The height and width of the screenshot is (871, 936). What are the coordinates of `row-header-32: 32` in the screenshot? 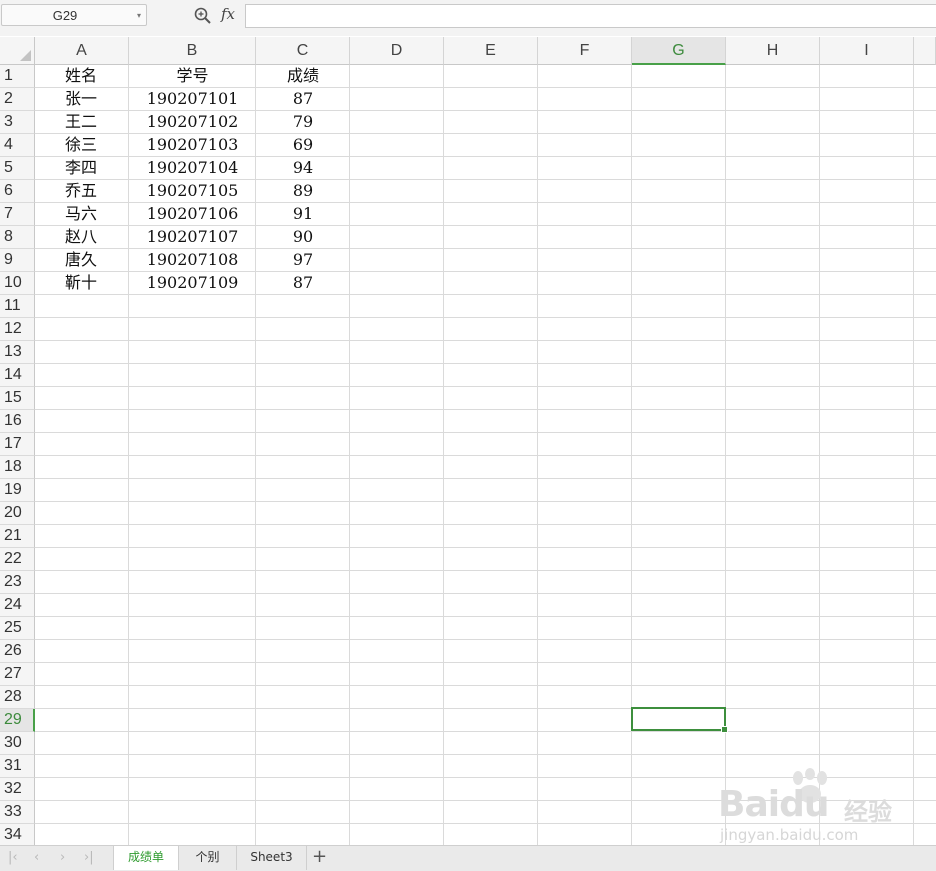 It's located at (17, 789).